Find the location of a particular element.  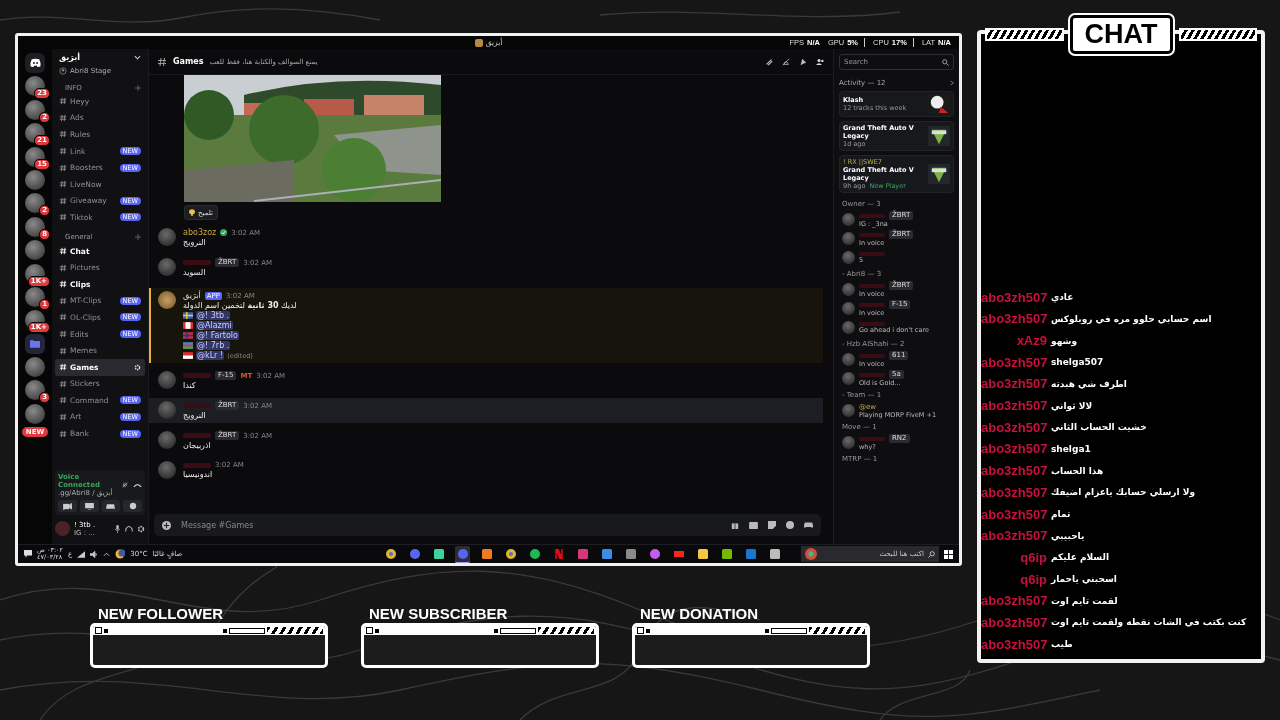

alert-title: NEW SUBSCRIBER is located at coordinates (439, 614).